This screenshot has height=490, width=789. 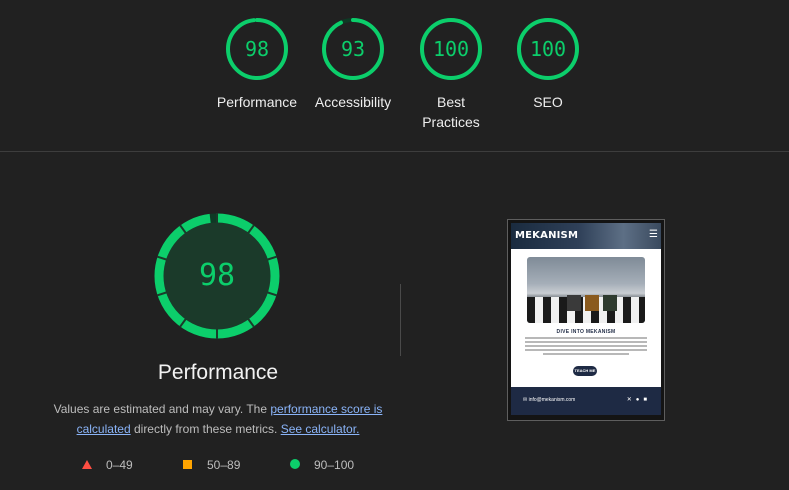 I want to click on teach-me-button: TEACH ME, so click(x=585, y=371).